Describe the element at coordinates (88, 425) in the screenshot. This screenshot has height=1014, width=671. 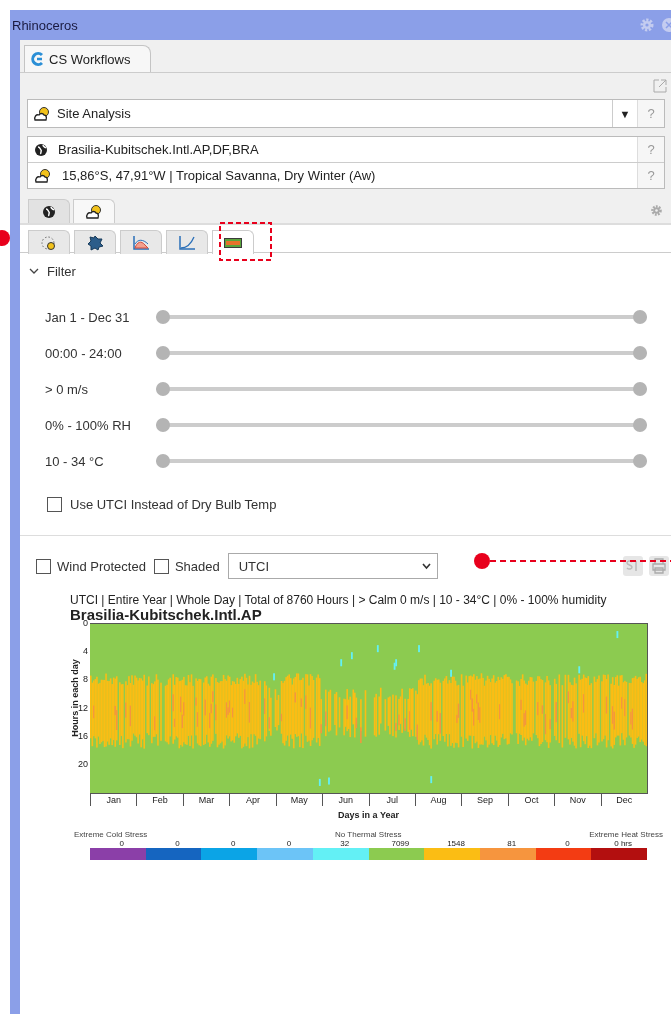
I see `slider-label: 0% - 100% RH` at that location.